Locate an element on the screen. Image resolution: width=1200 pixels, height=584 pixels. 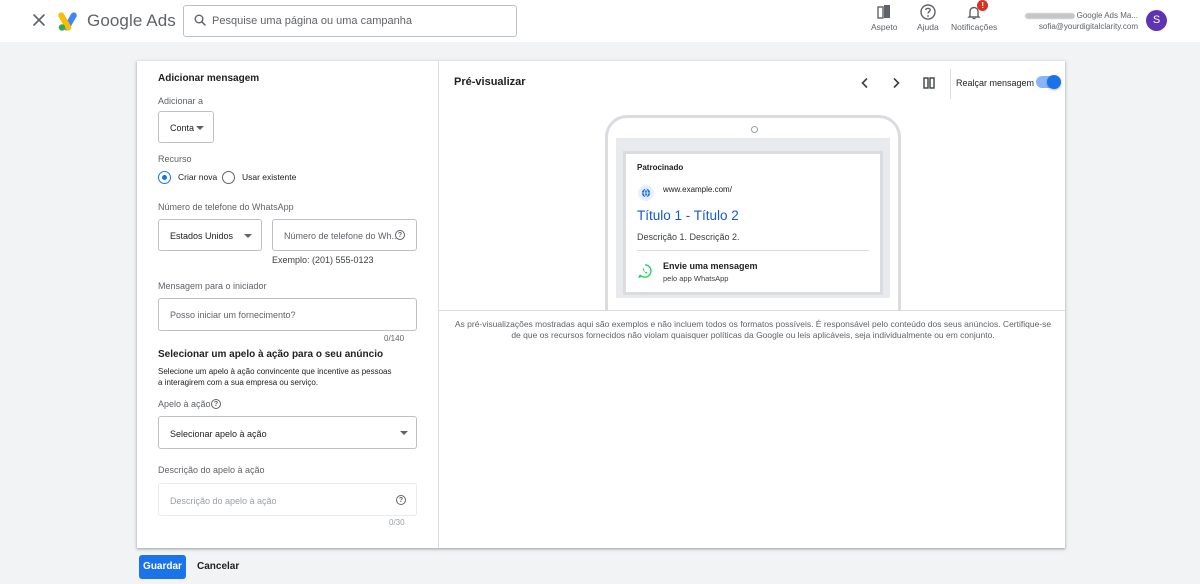
globe-icon is located at coordinates (646, 193).